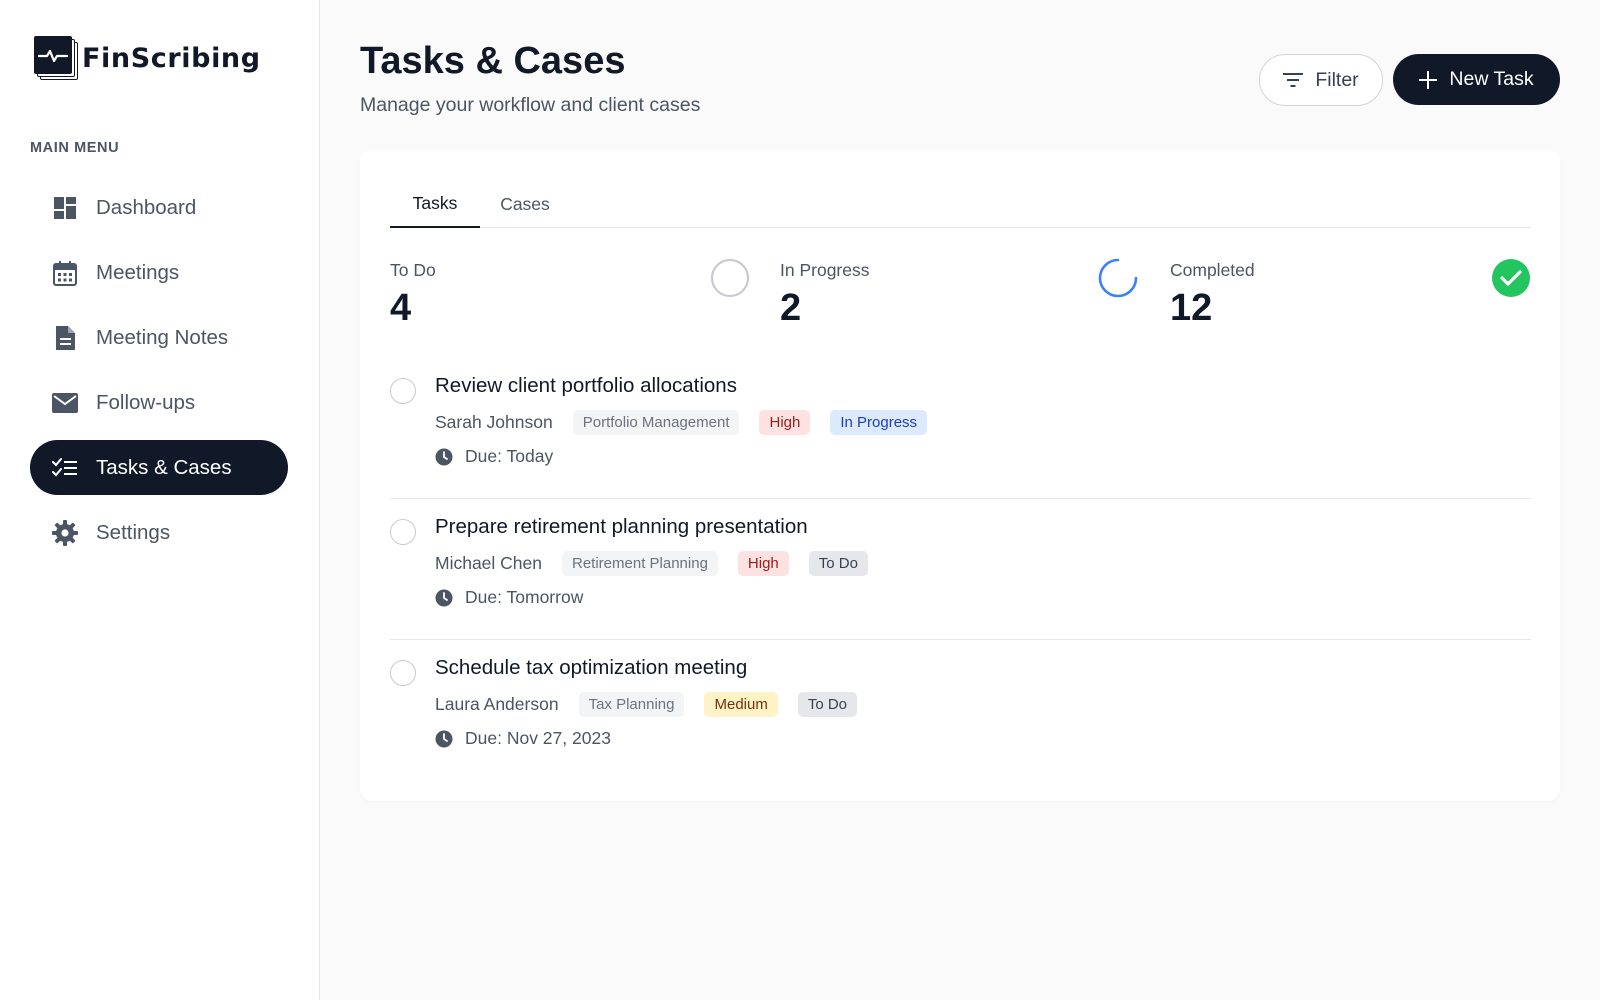 This screenshot has width=1600, height=1000. I want to click on task-due-text: Due: Tomorrow, so click(524, 597).